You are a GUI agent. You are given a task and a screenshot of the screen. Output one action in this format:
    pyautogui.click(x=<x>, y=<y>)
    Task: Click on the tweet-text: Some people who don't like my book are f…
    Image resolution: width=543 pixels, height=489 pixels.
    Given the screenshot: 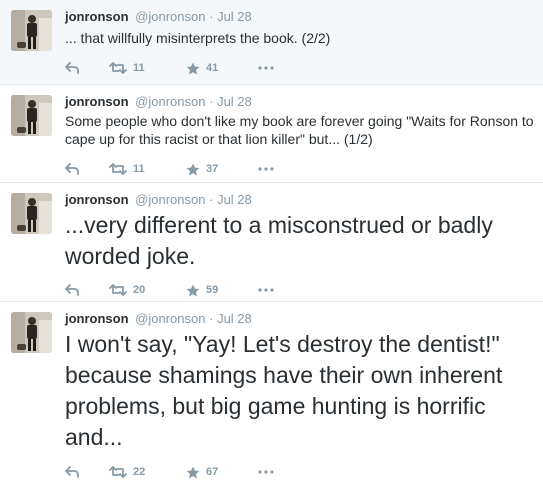 What is the action you would take?
    pyautogui.click(x=299, y=130)
    